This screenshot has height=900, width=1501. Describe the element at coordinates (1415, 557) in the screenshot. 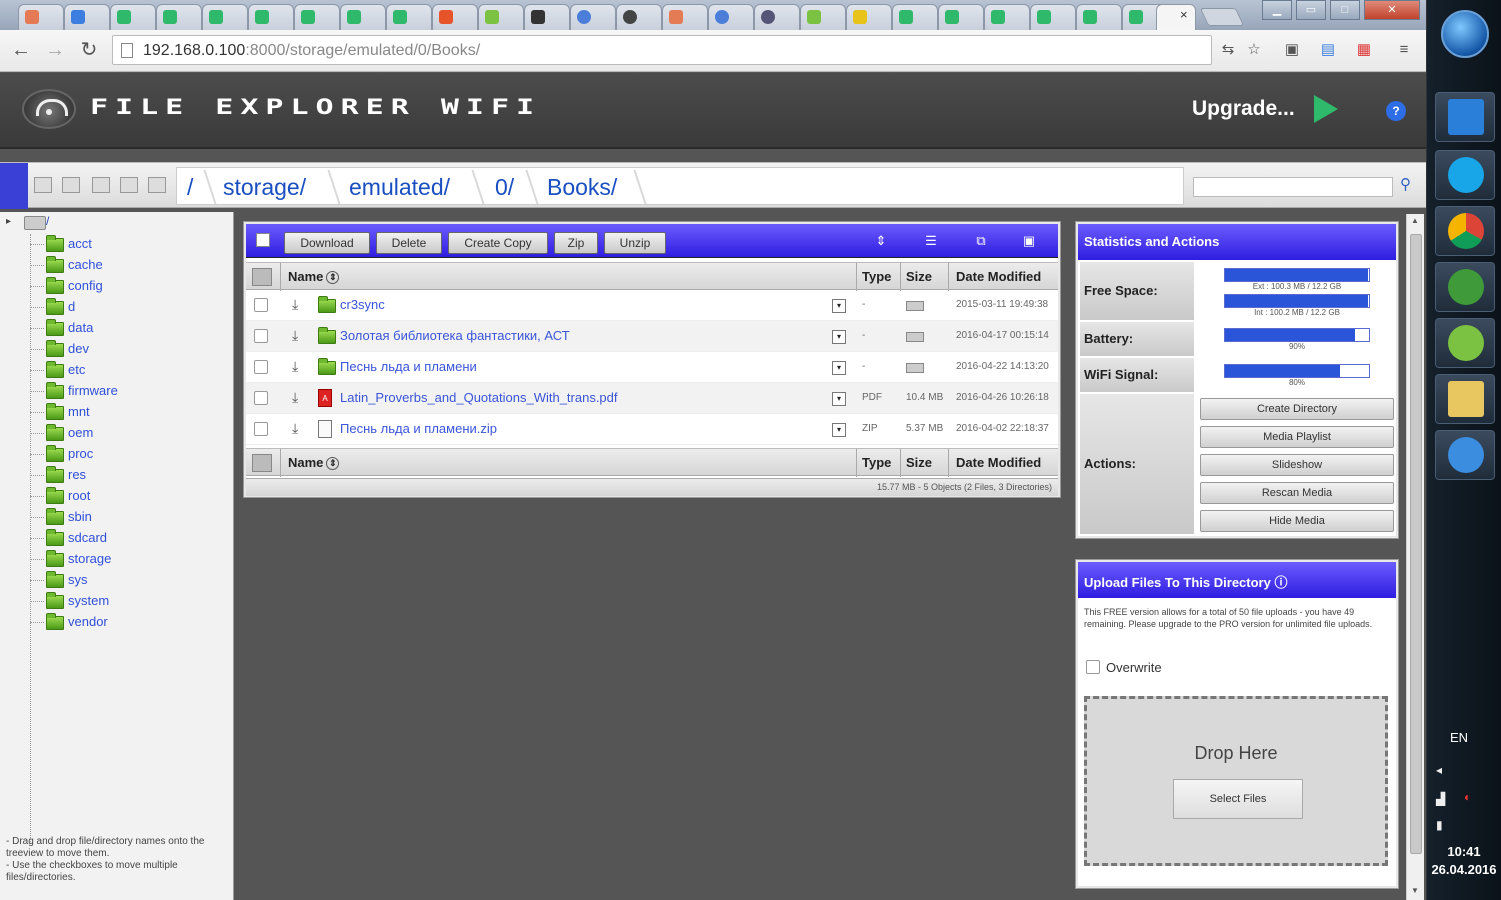

I see `page-scrollbar: ▲ ▼` at that location.